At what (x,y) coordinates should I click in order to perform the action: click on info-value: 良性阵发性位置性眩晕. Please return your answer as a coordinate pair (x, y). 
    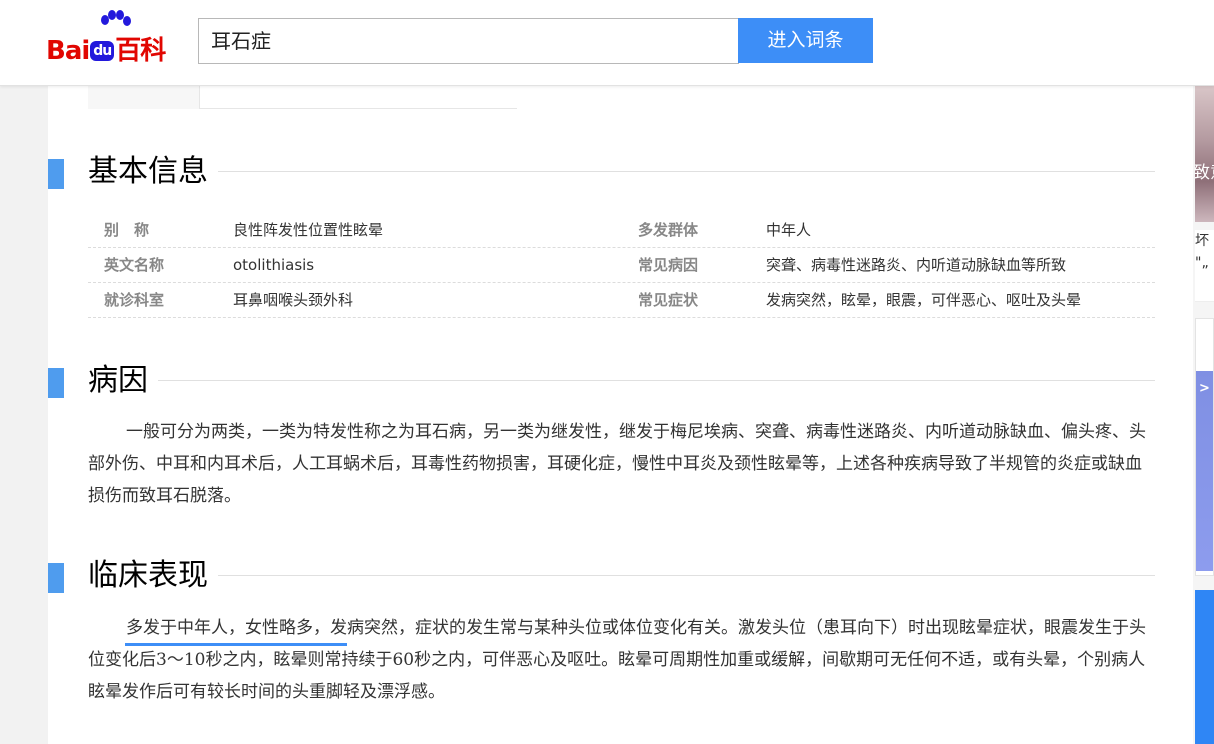
    Looking at the image, I should click on (308, 230).